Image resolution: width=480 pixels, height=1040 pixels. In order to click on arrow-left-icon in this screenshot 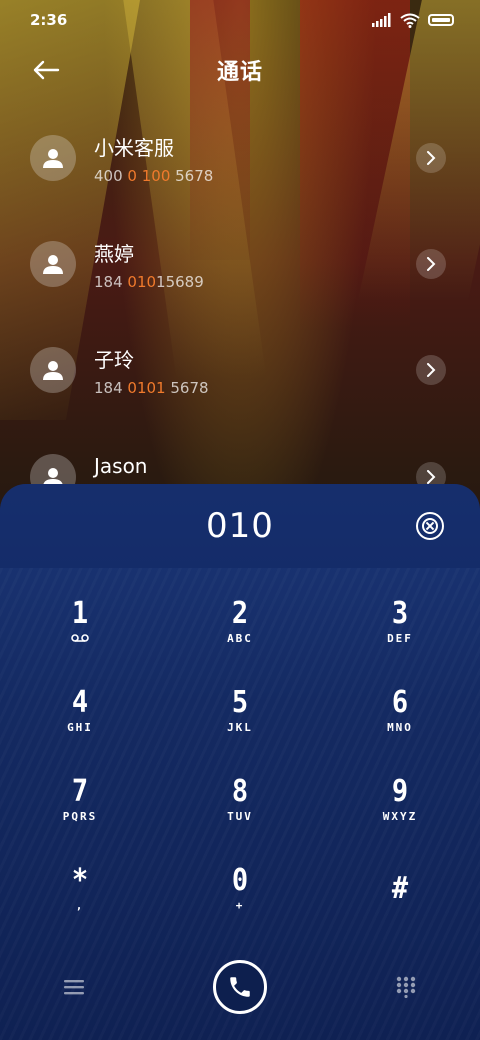, I will do `click(46, 70)`.